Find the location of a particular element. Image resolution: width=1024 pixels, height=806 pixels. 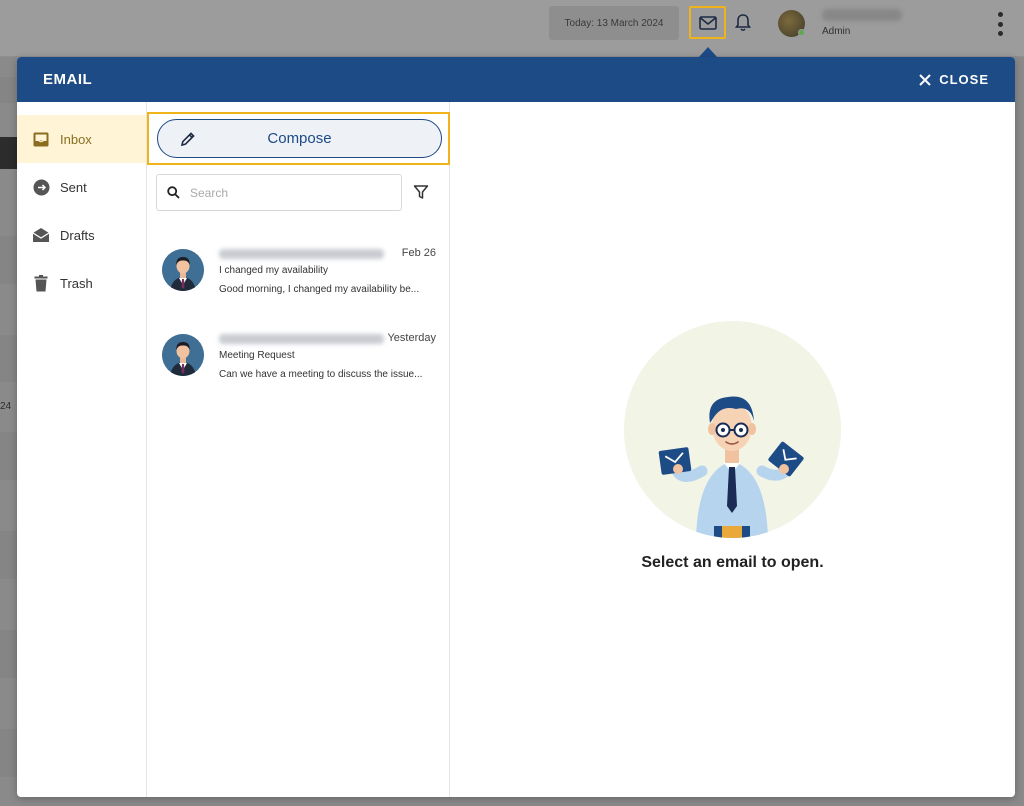

empty-state-message: Select an email to open. is located at coordinates (732, 562).